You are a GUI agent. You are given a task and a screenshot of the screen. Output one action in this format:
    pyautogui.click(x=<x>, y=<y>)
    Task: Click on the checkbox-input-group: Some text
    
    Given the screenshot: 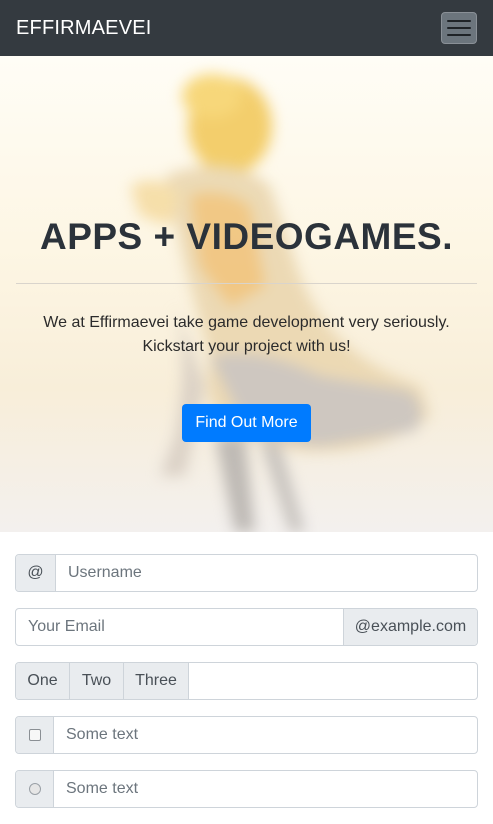 What is the action you would take?
    pyautogui.click(x=246, y=735)
    